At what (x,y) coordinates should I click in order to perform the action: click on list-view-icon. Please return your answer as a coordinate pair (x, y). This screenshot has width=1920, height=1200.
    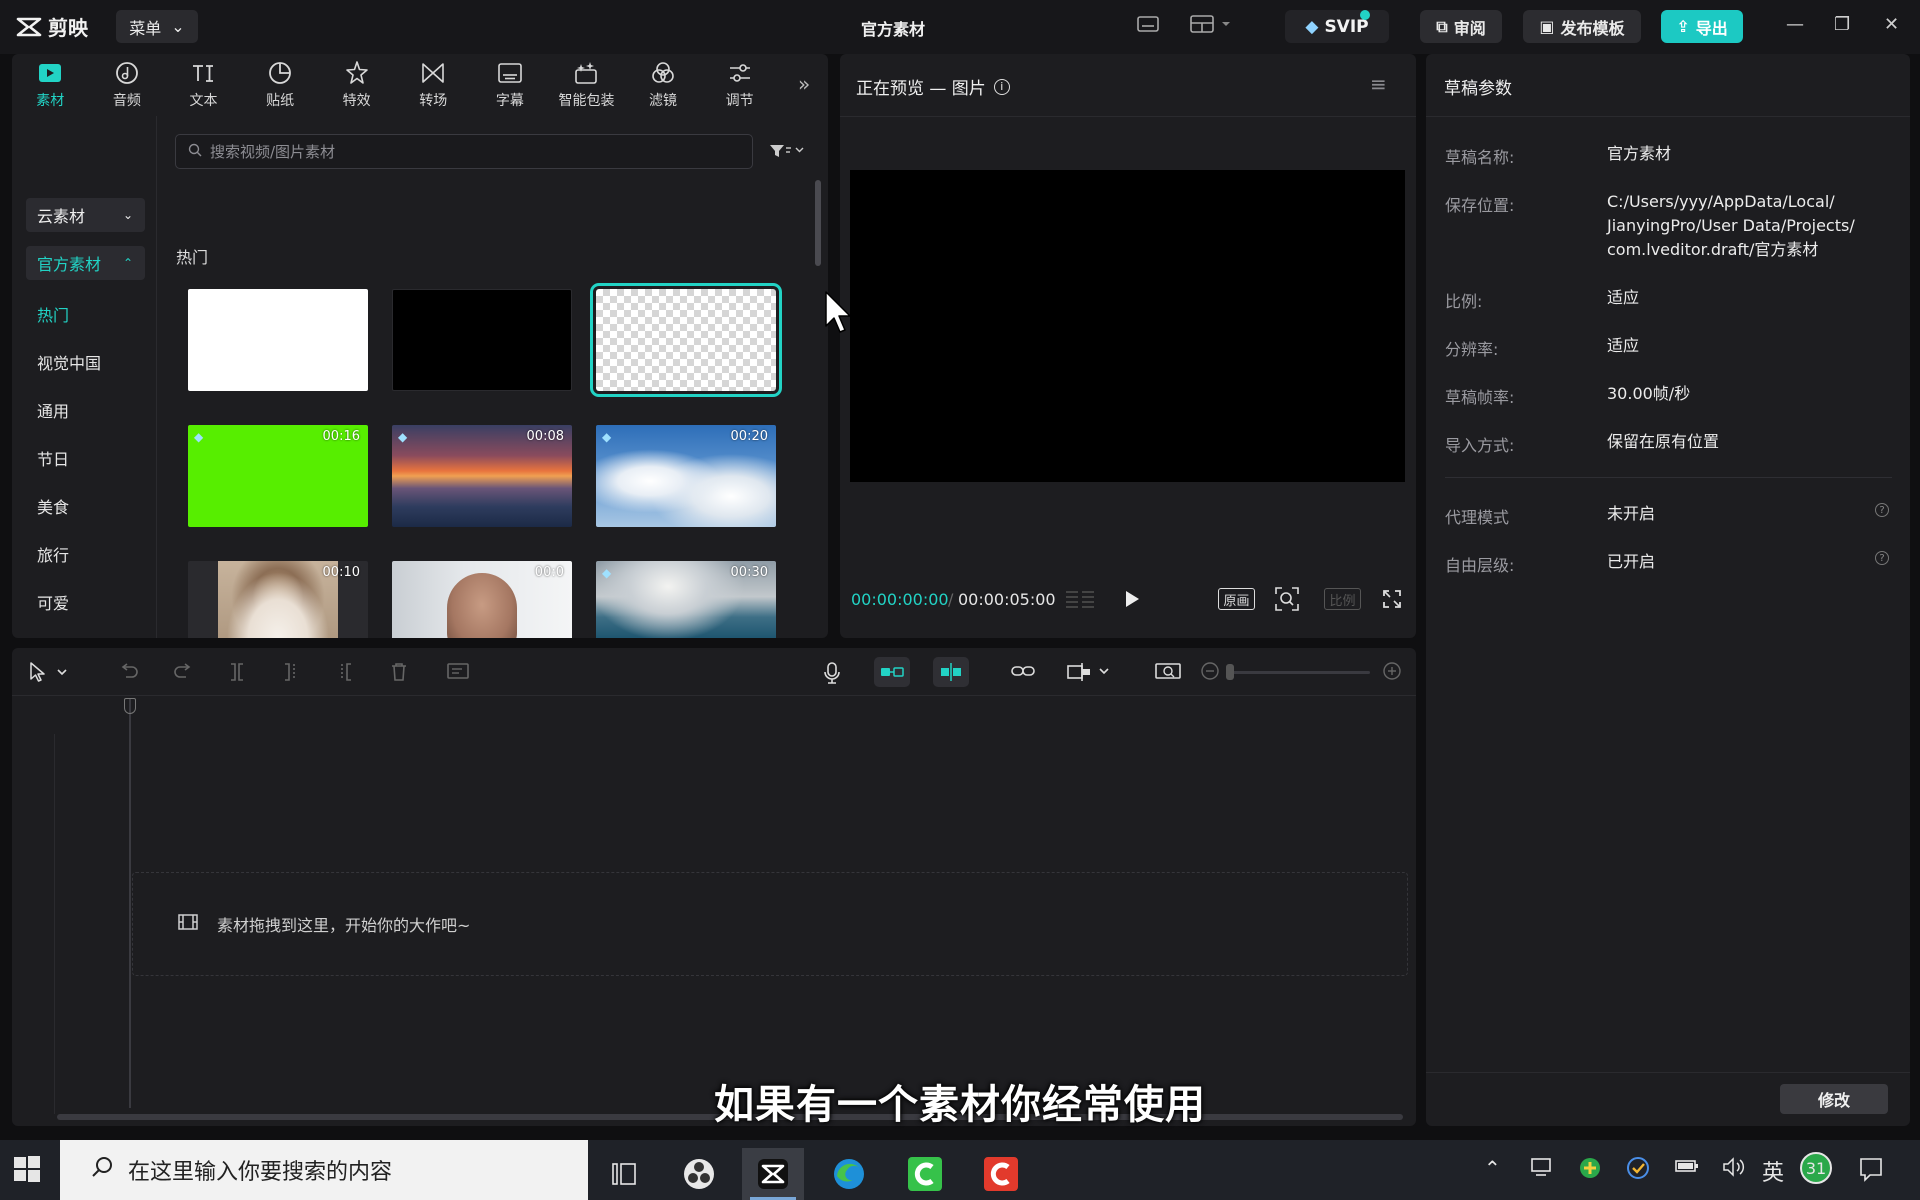
    Looking at the image, I should click on (1081, 601).